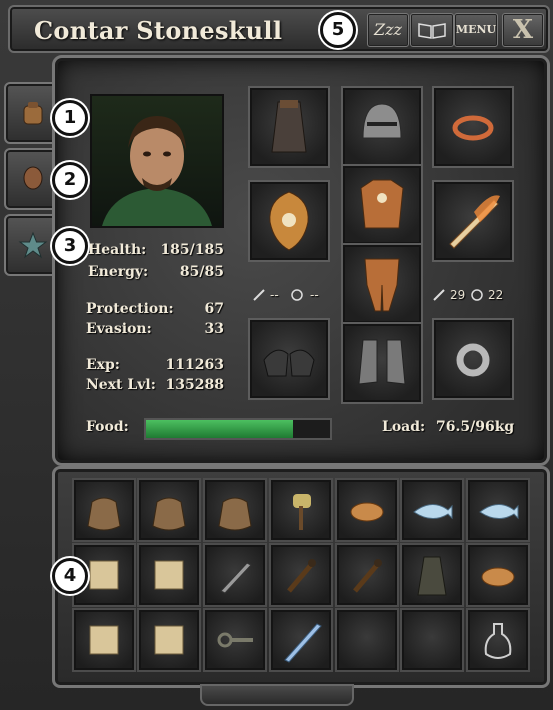  I want to click on amulet-slot, so click(473, 127).